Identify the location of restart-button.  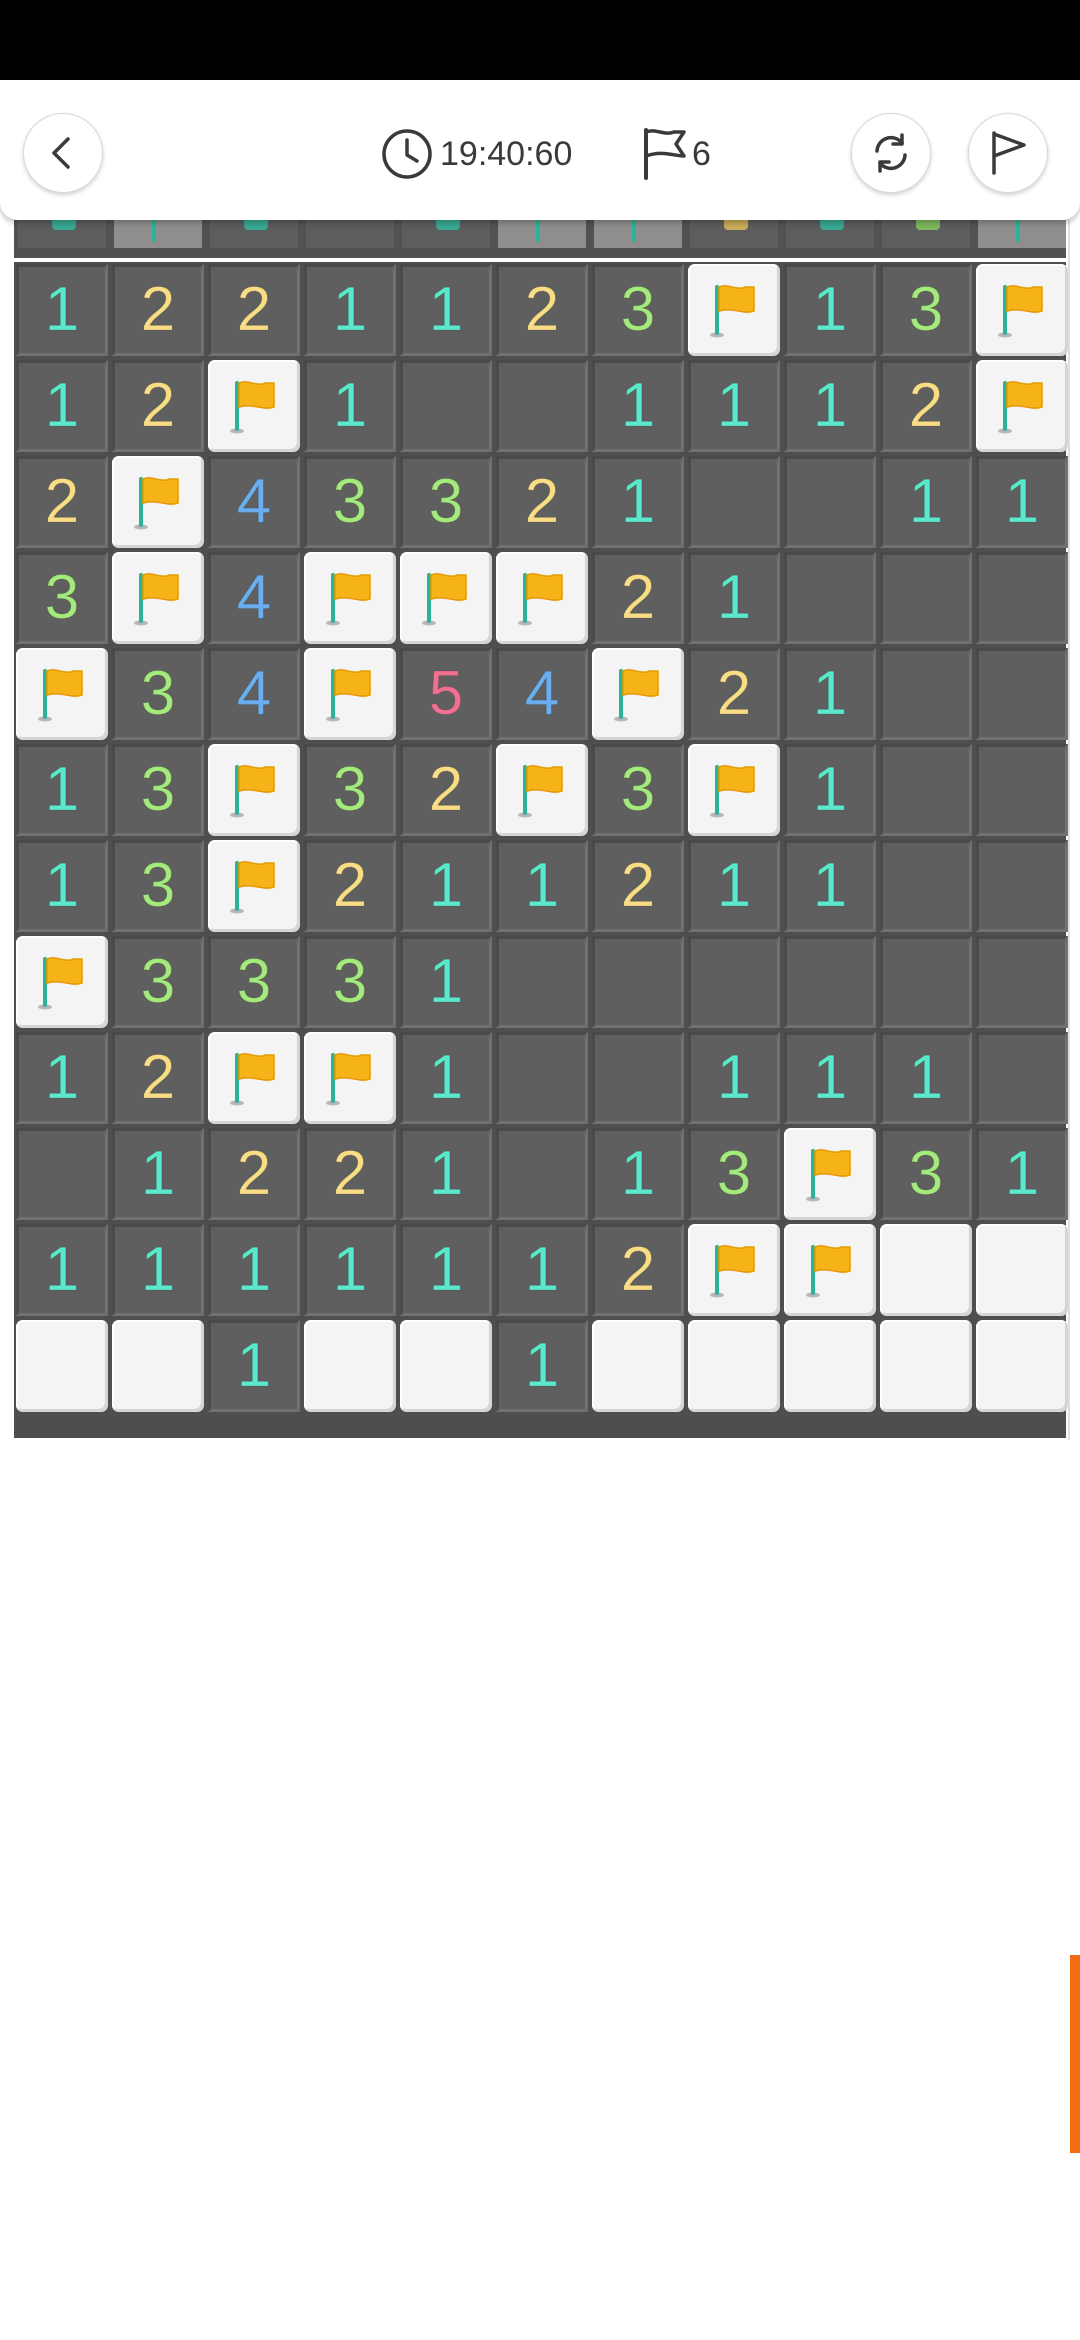
(891, 153).